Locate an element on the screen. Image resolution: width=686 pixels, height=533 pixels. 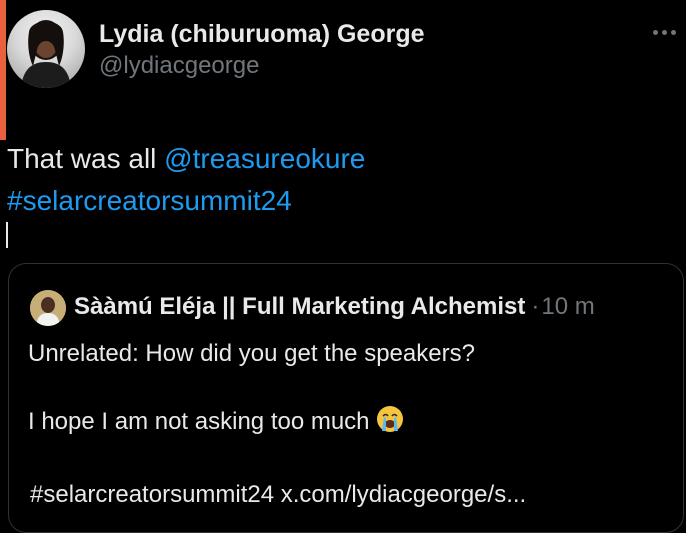
avatar-photo is located at coordinates (46, 54).